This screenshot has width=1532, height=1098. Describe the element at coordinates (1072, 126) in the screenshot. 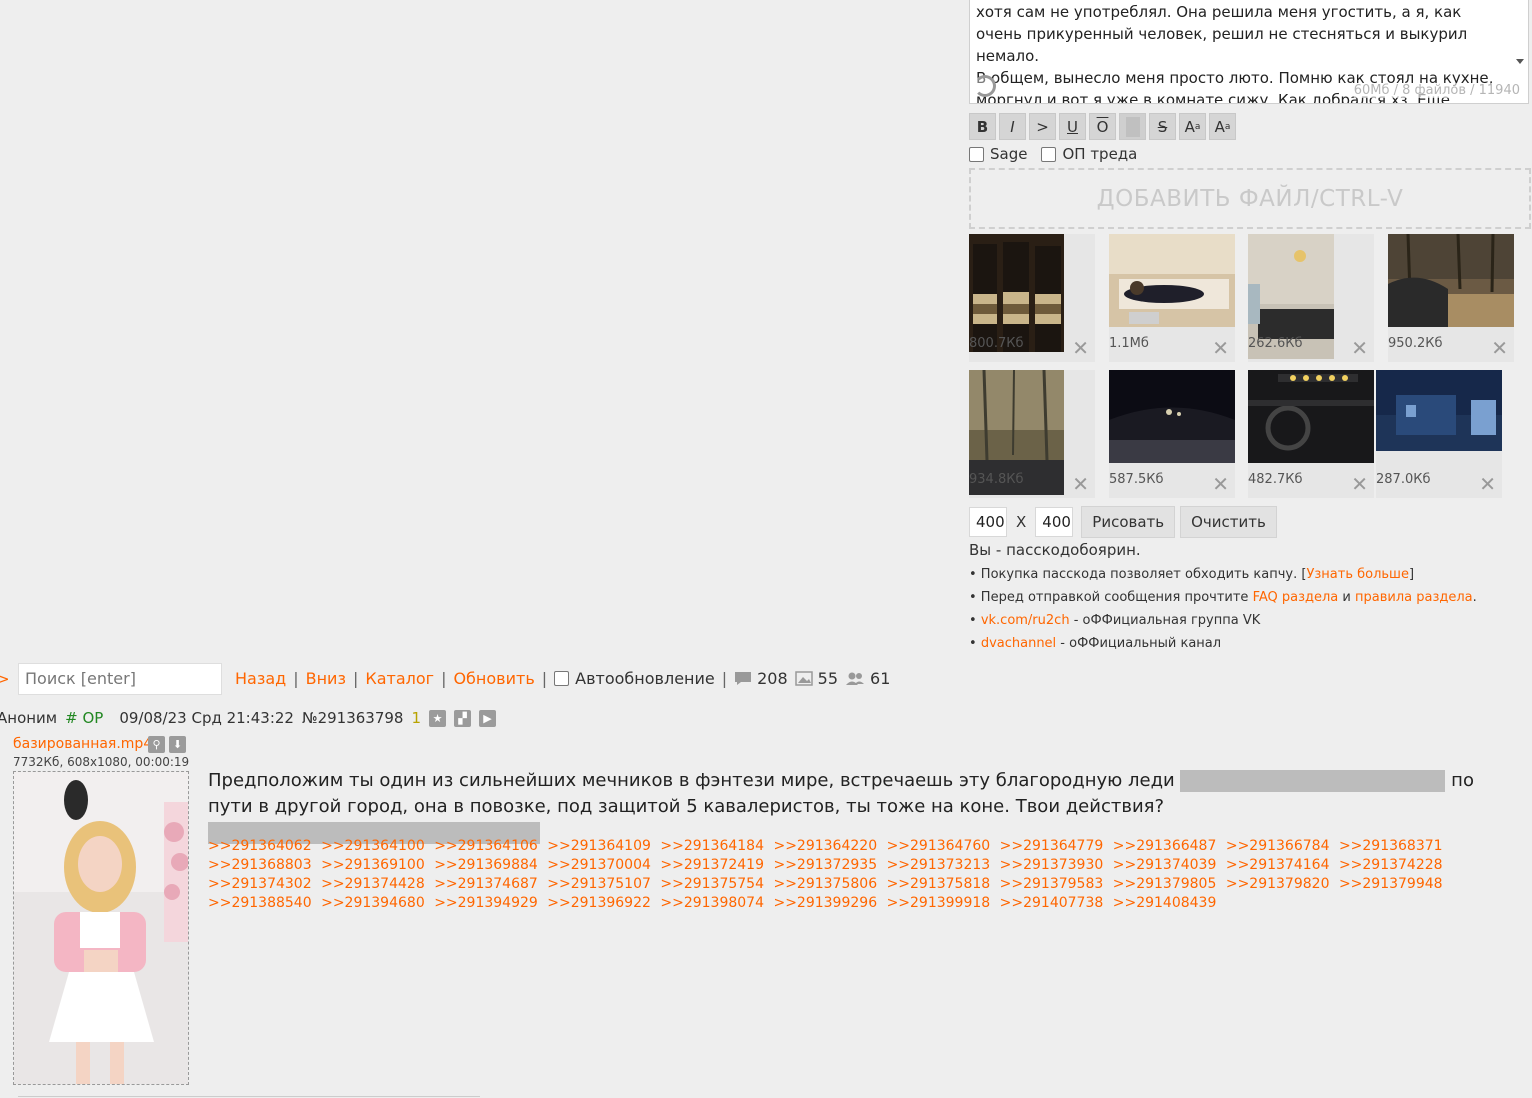

I see `underline-button: U` at that location.